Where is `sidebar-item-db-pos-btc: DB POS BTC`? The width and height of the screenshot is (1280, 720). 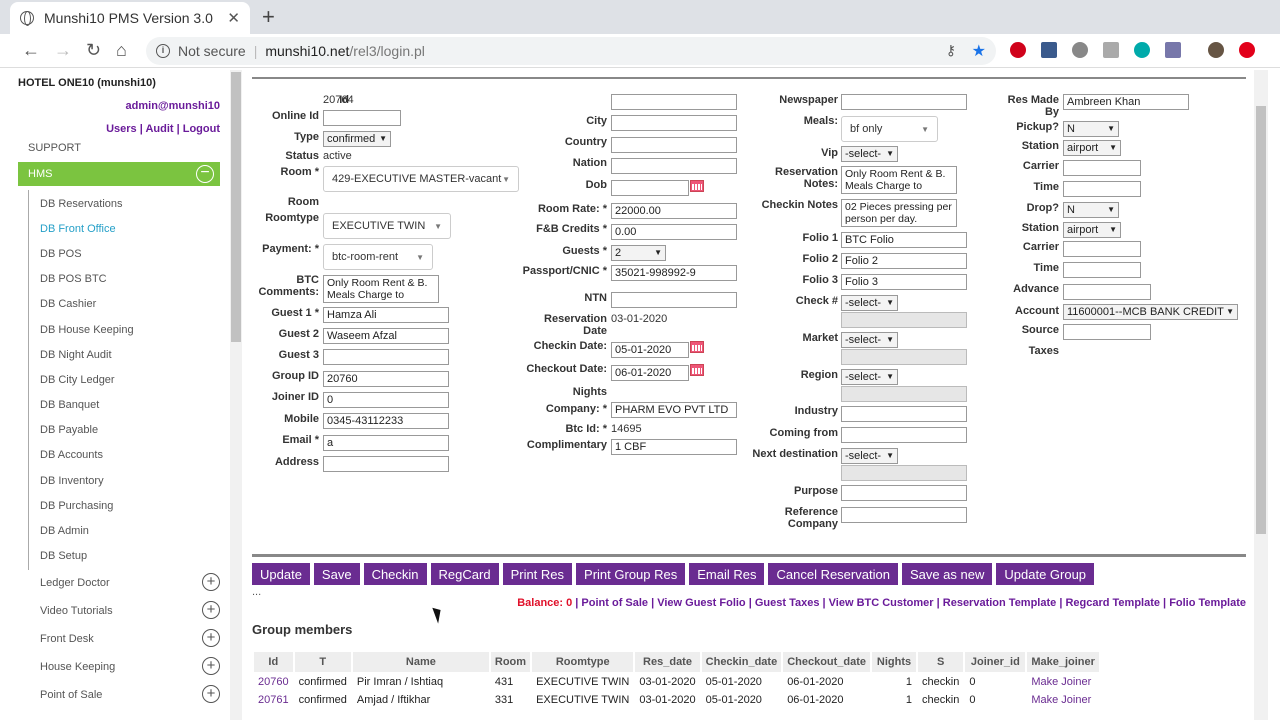
sidebar-item-db-pos-btc: DB POS BTC is located at coordinates (73, 279).